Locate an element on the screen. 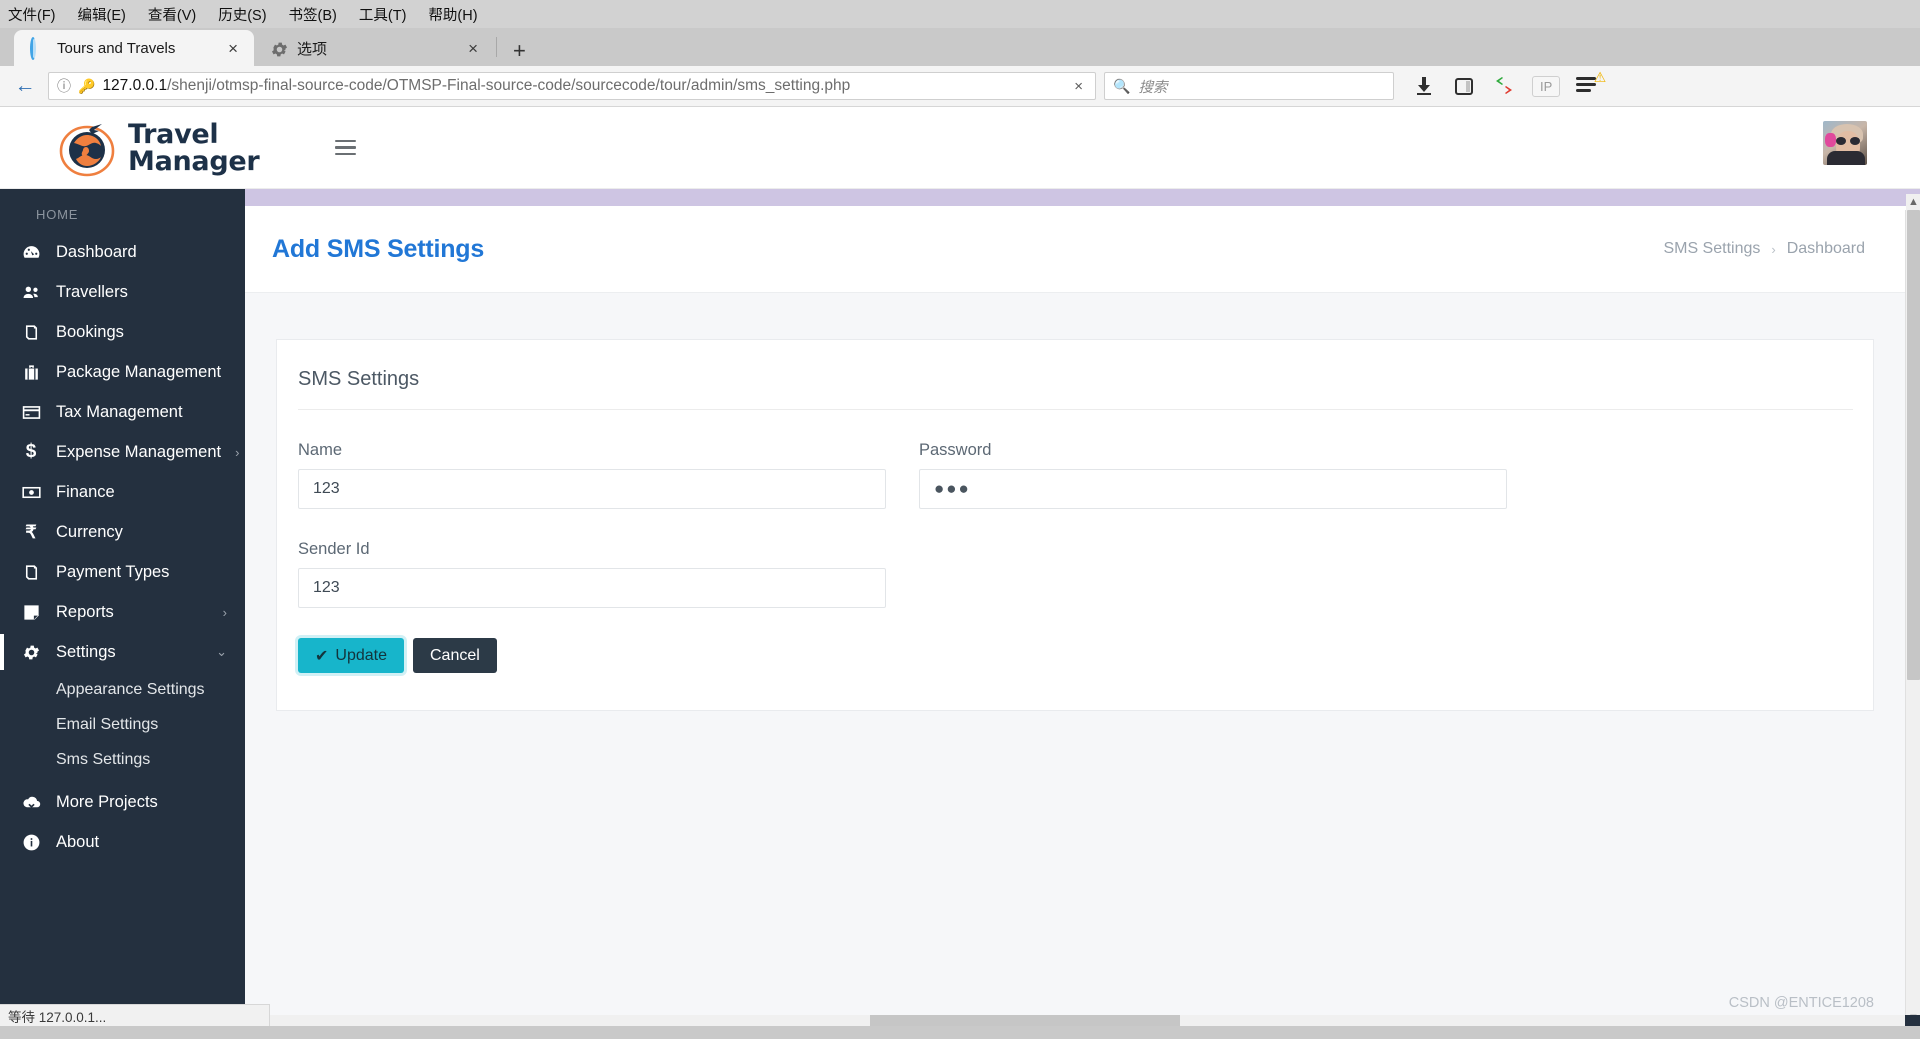 Image resolution: width=1920 pixels, height=1039 pixels. browser-tab-active: Tours and Travels × is located at coordinates (134, 48).